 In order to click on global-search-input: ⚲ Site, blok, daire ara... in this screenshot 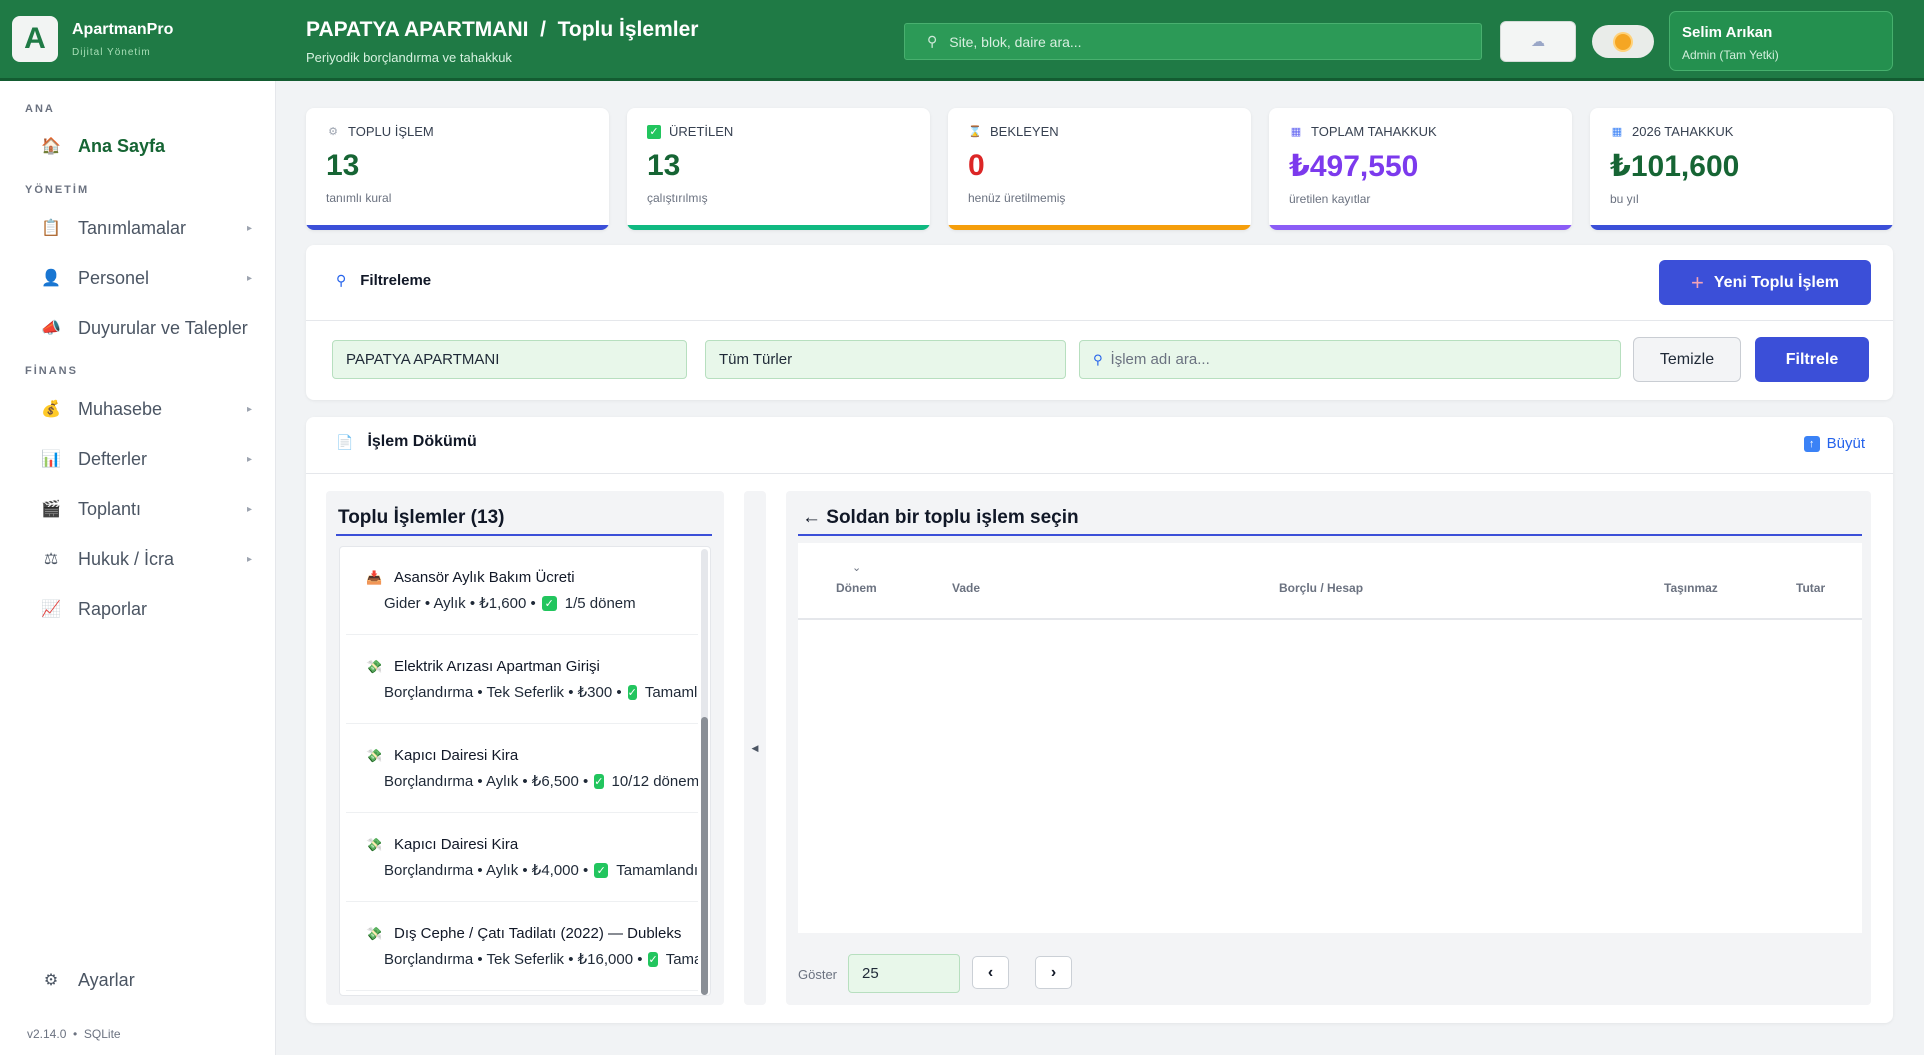, I will do `click(1193, 41)`.